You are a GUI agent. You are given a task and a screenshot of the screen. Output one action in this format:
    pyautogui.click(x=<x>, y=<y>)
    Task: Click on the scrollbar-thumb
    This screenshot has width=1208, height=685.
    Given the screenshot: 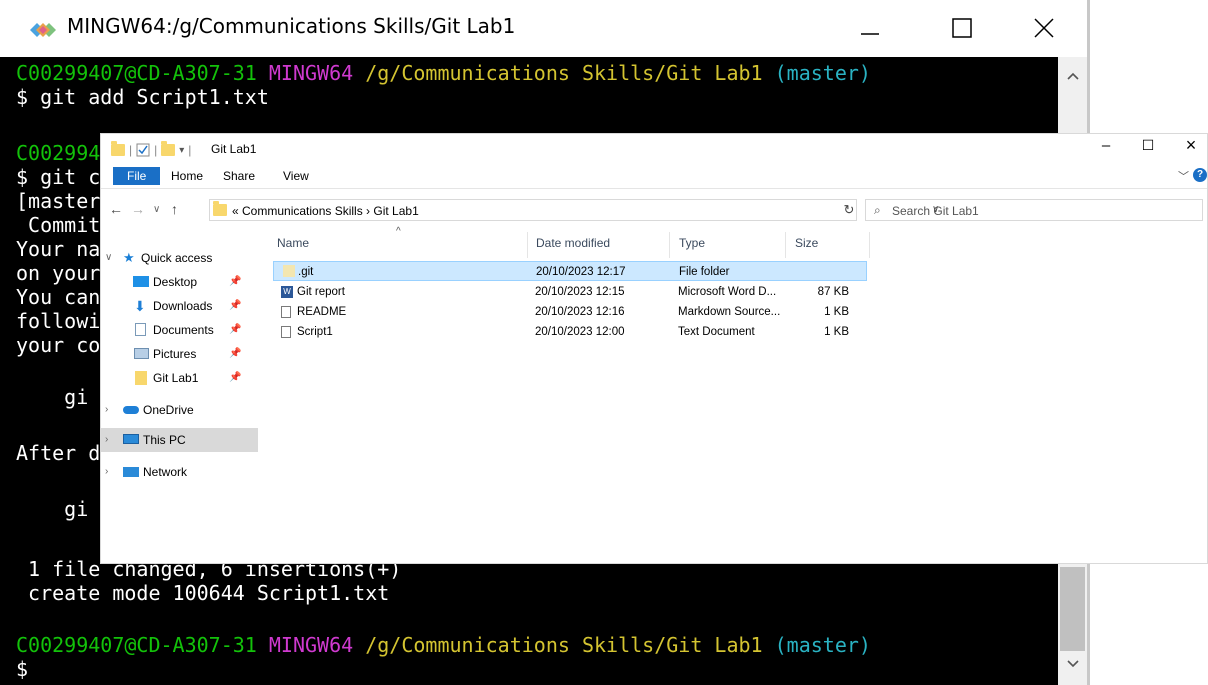 What is the action you would take?
    pyautogui.click(x=1072, y=609)
    